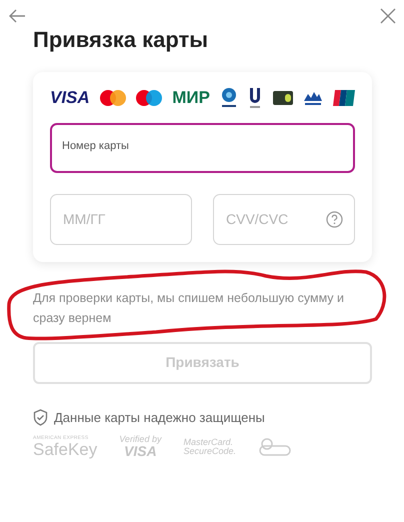 This screenshot has height=522, width=404. I want to click on security-text: Данные карты надежно защищены, so click(159, 417).